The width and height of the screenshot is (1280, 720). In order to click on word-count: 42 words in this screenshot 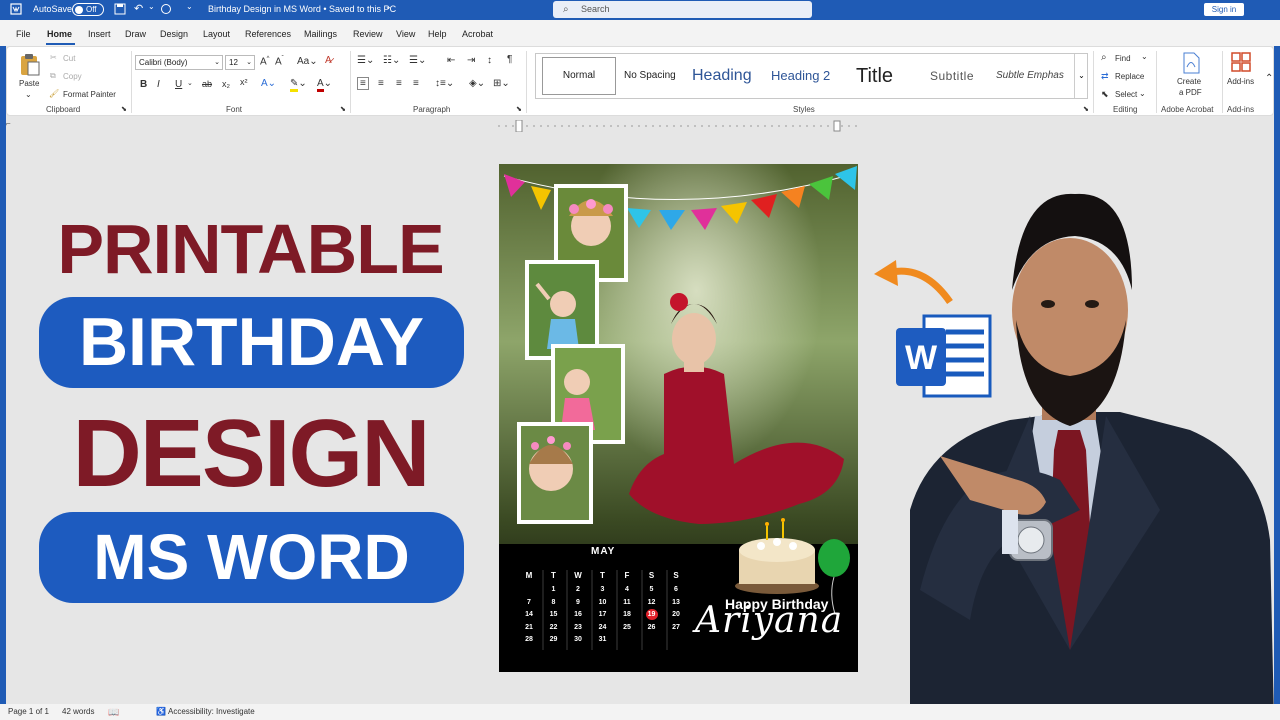, I will do `click(78, 711)`.